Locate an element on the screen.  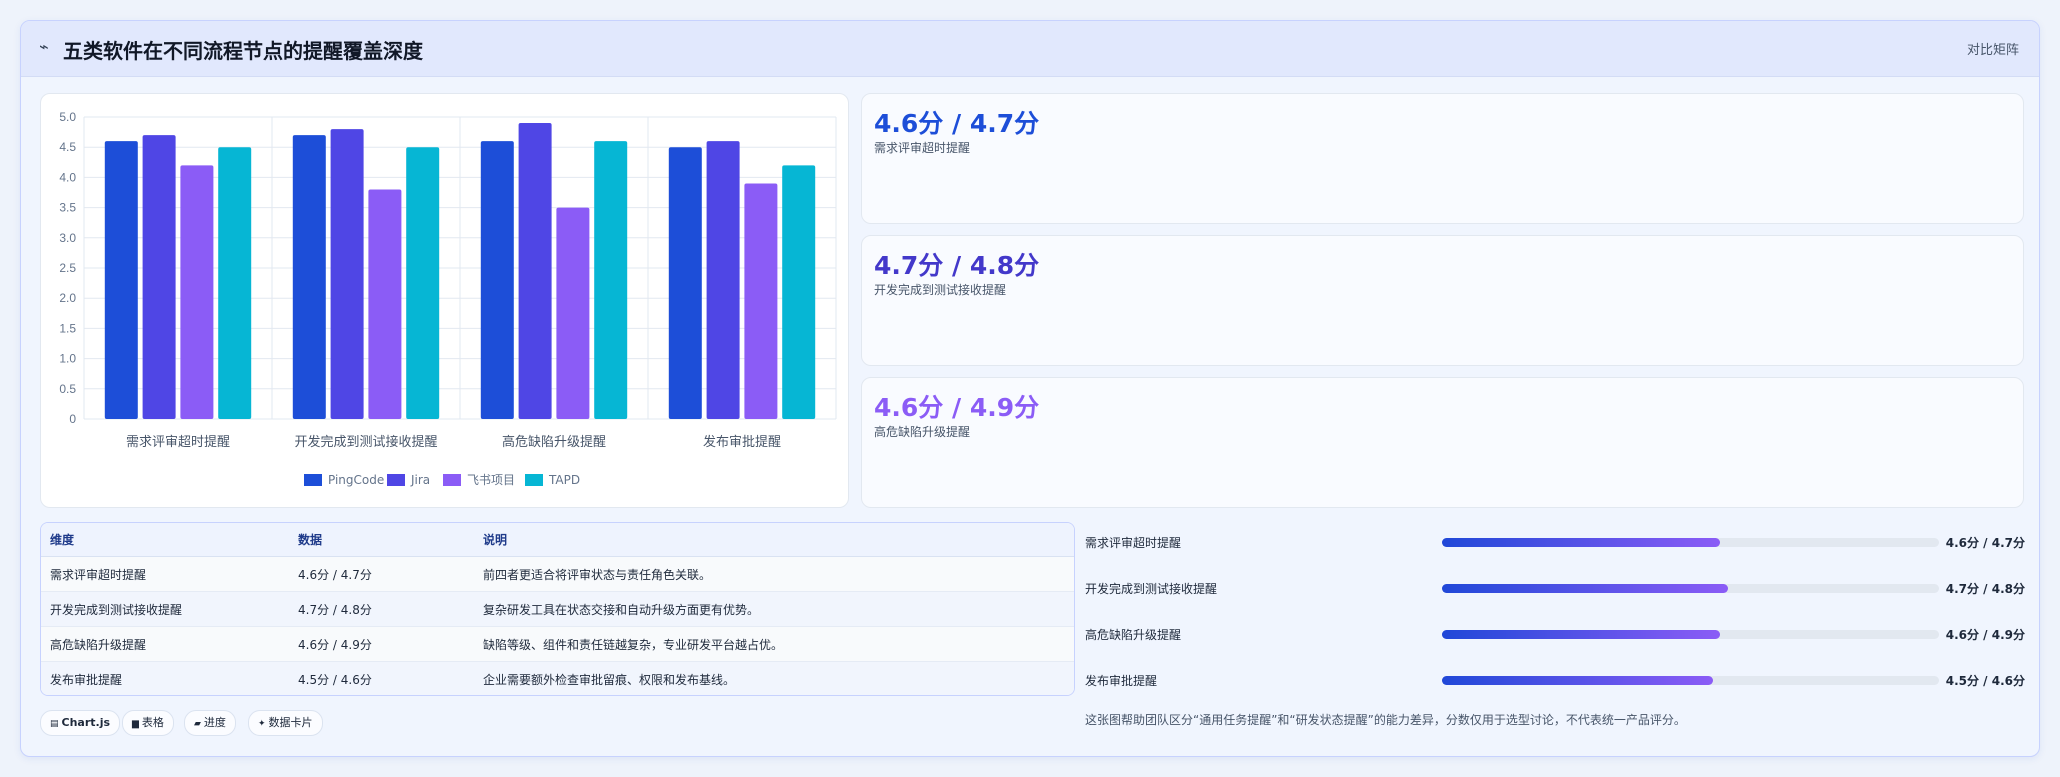
panel-header: ⌁ 五类软件在不同流程节点的提醒覆盖深度 对比矩阵 is located at coordinates (1030, 49).